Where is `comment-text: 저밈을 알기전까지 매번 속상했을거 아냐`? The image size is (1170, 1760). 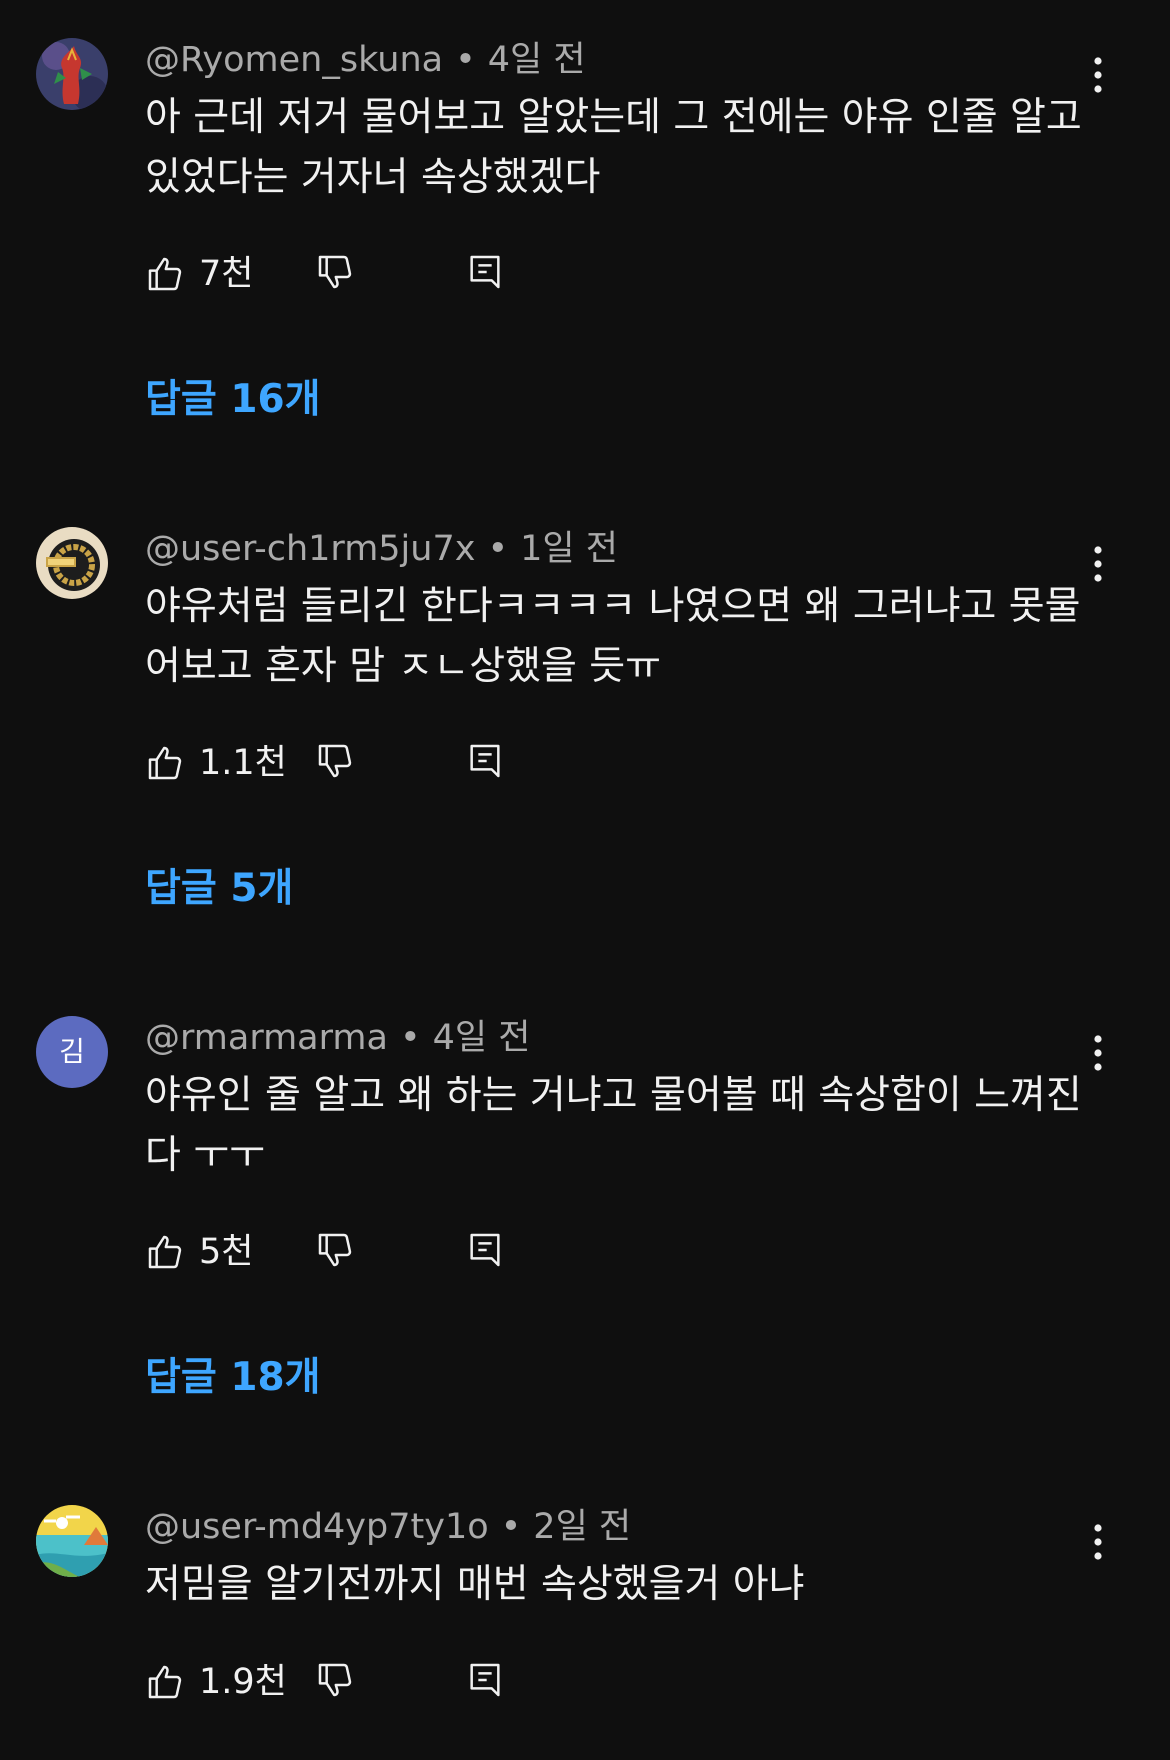
comment-text: 저밈을 알기전까지 매번 속상했을거 아냐 is located at coordinates (617, 1585).